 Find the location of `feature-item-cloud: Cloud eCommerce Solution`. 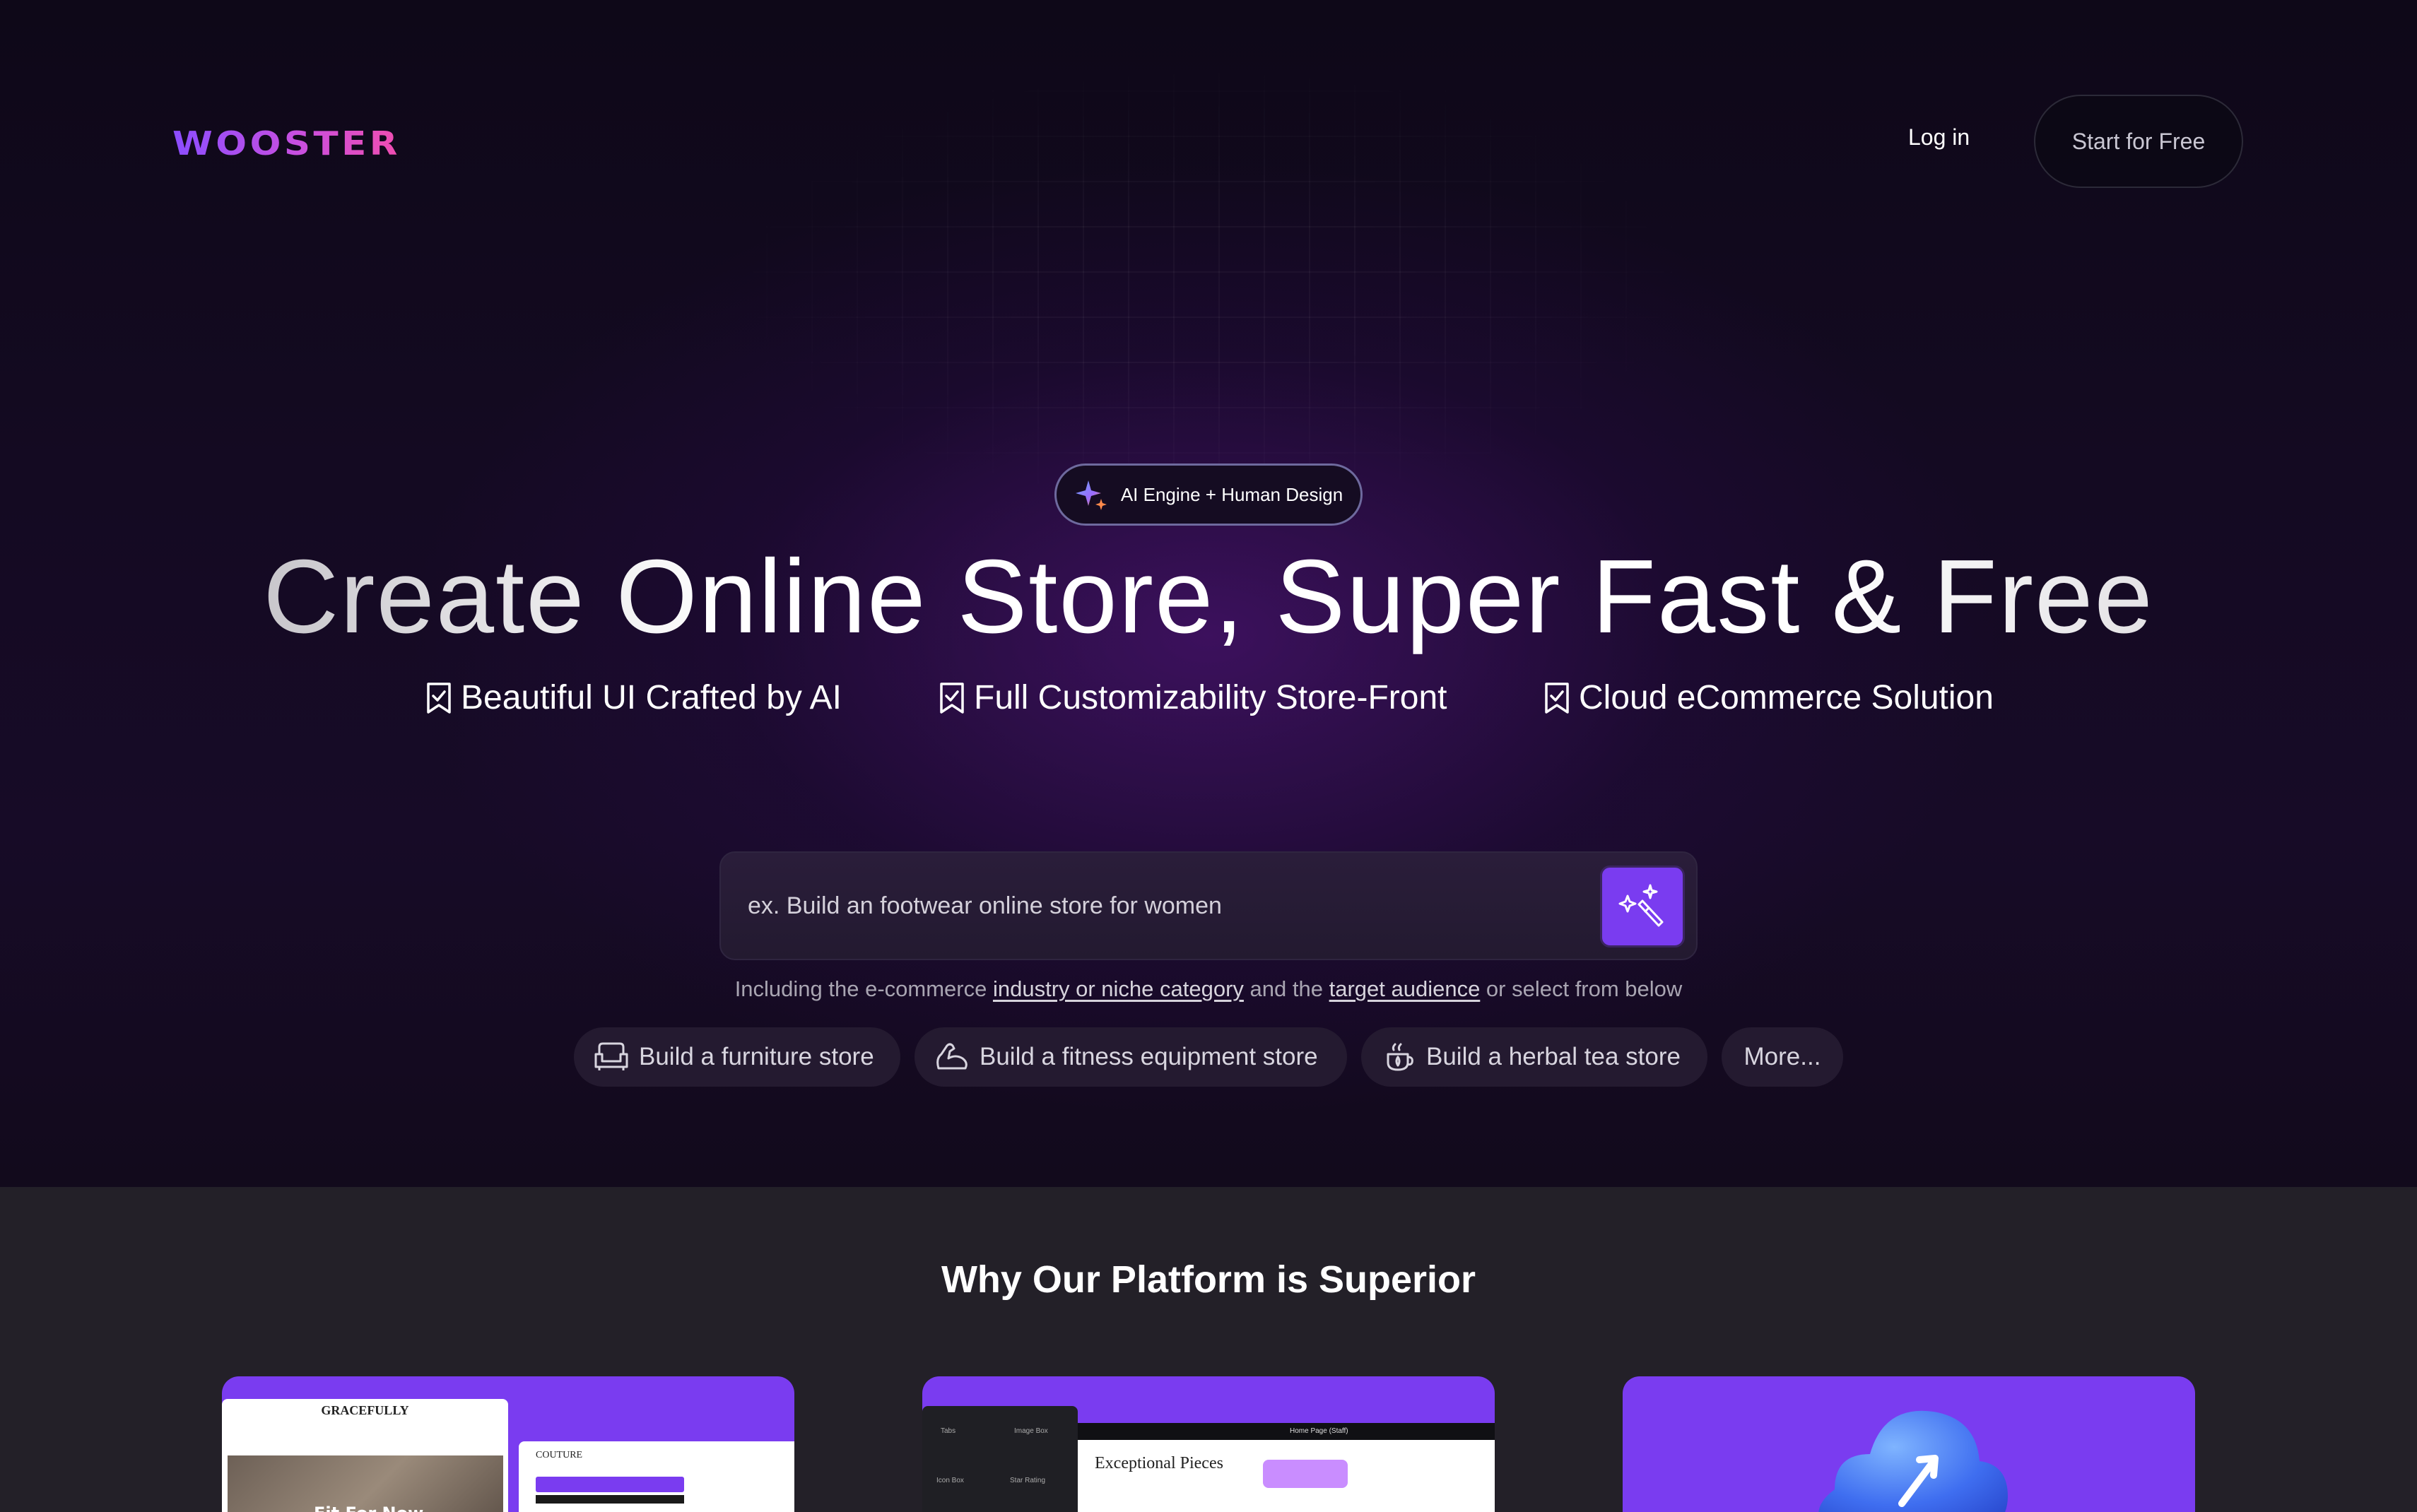

feature-item-cloud: Cloud eCommerce Solution is located at coordinates (1768, 697).